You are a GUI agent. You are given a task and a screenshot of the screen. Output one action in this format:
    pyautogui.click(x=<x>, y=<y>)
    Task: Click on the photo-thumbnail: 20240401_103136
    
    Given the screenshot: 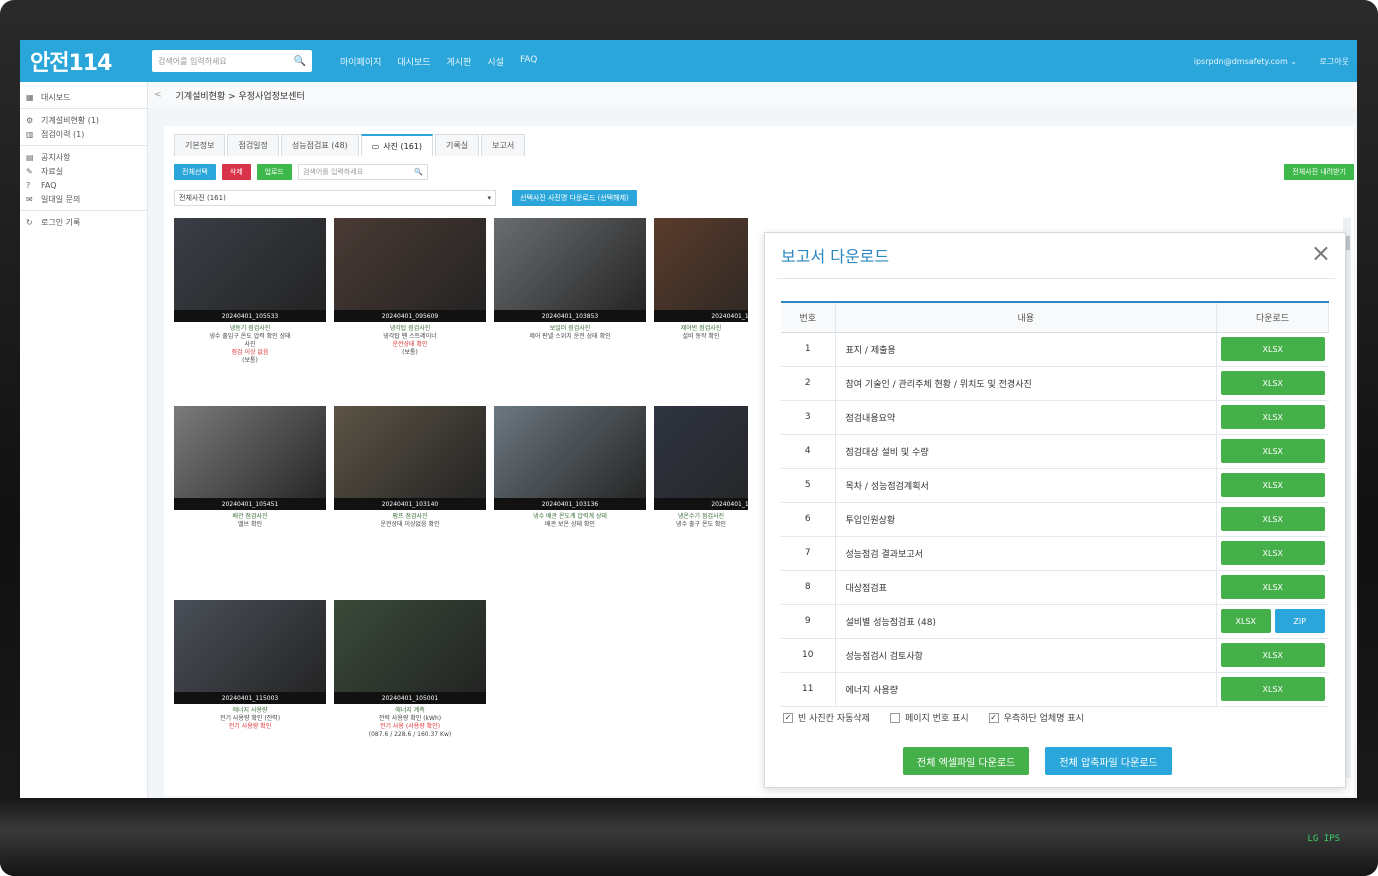 What is the action you would take?
    pyautogui.click(x=570, y=458)
    